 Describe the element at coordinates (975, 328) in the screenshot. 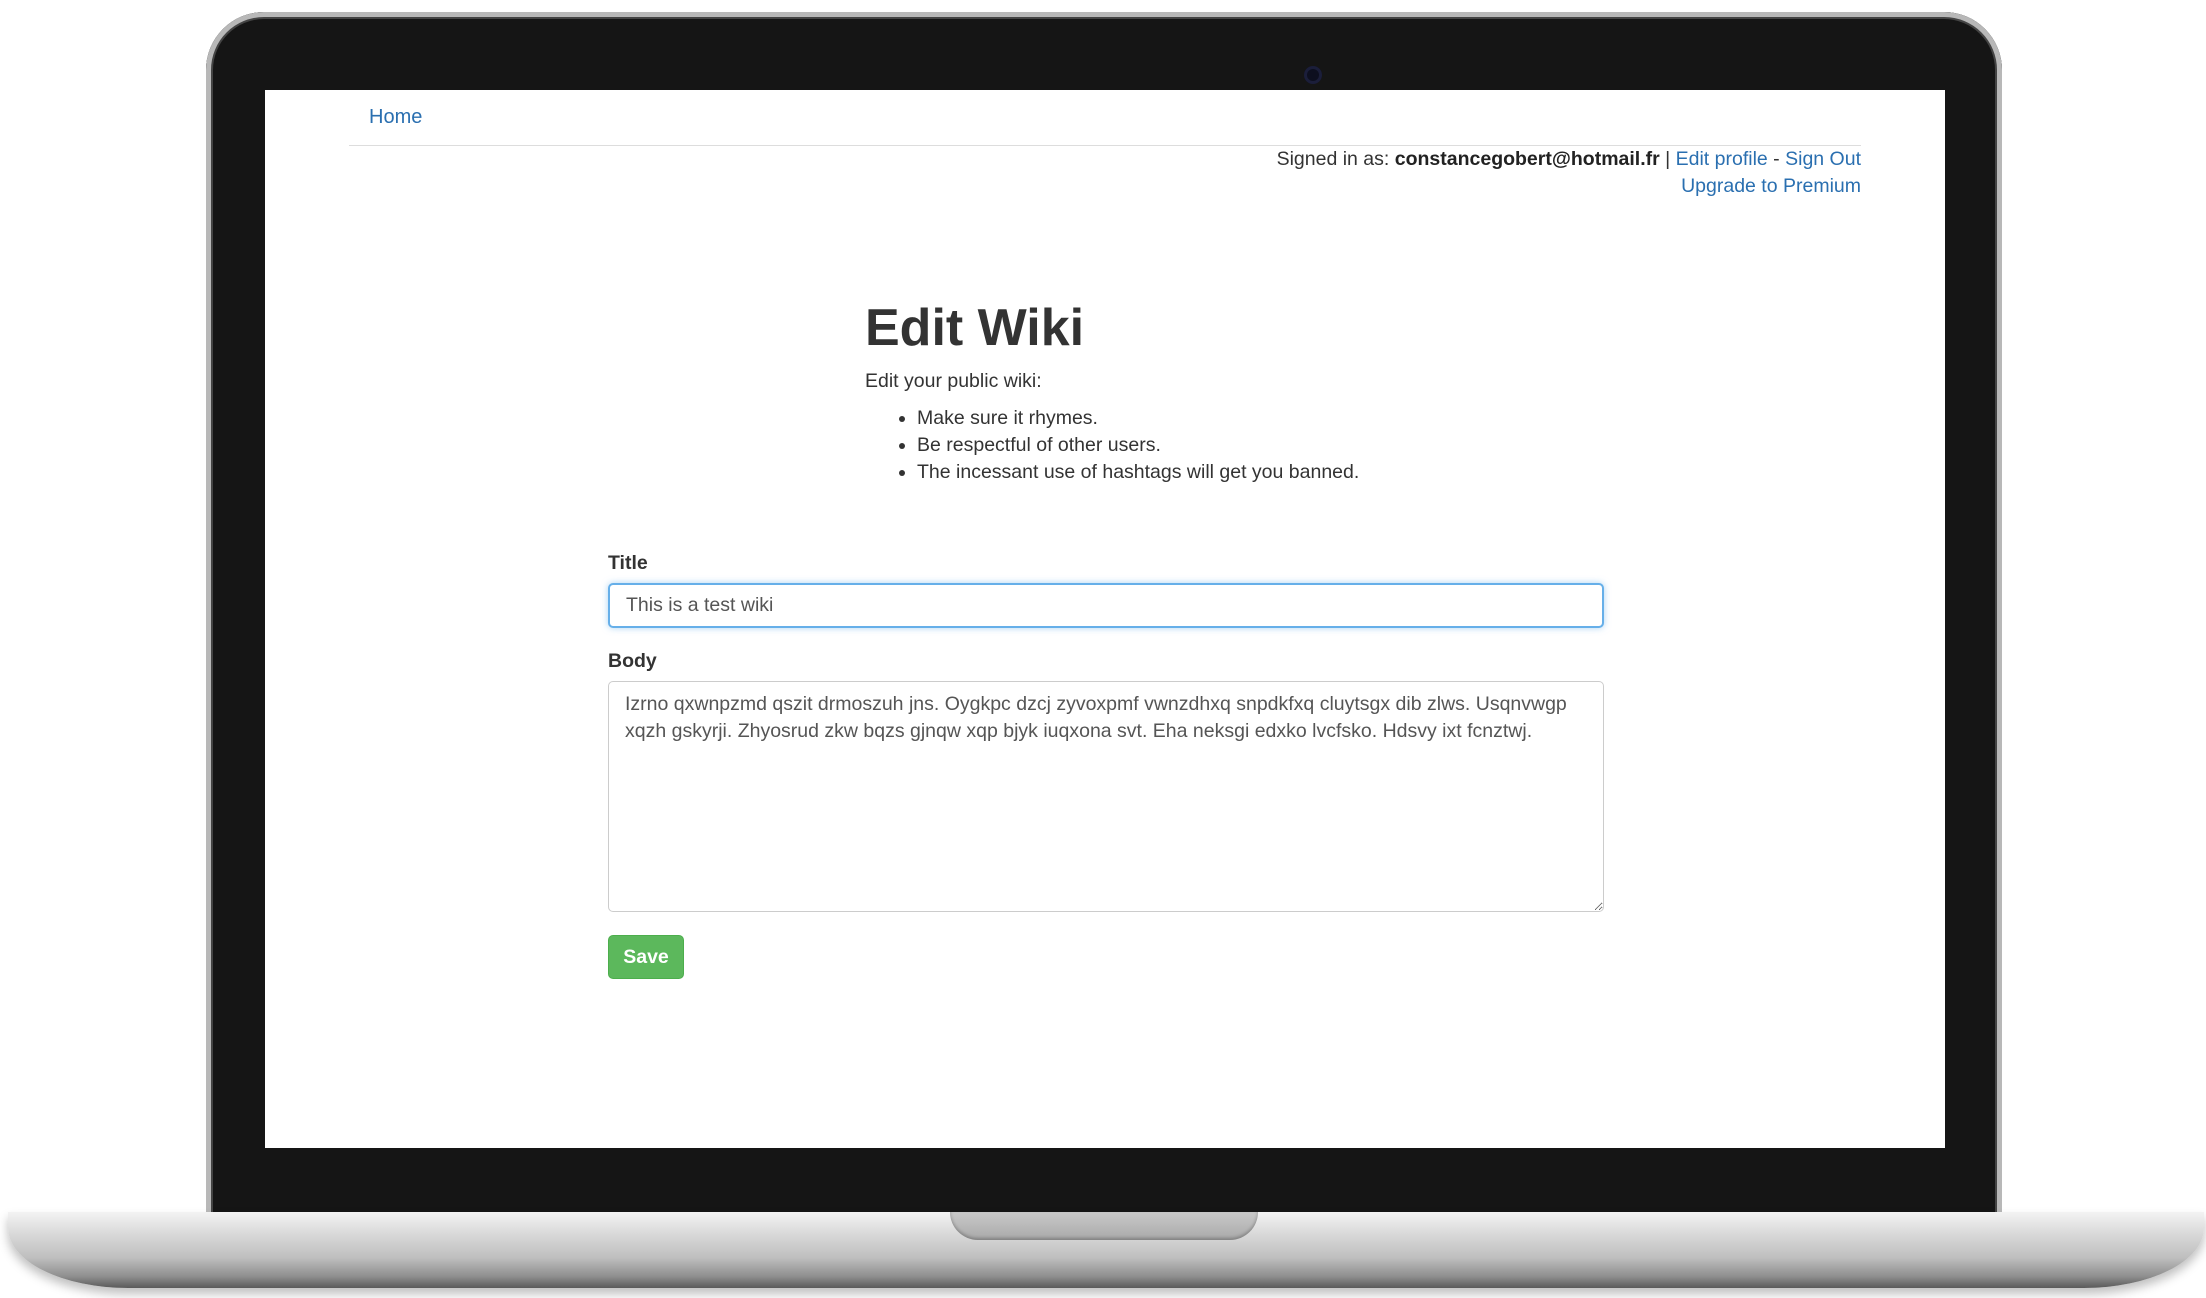

I see `page-title: Edit Wiki` at that location.